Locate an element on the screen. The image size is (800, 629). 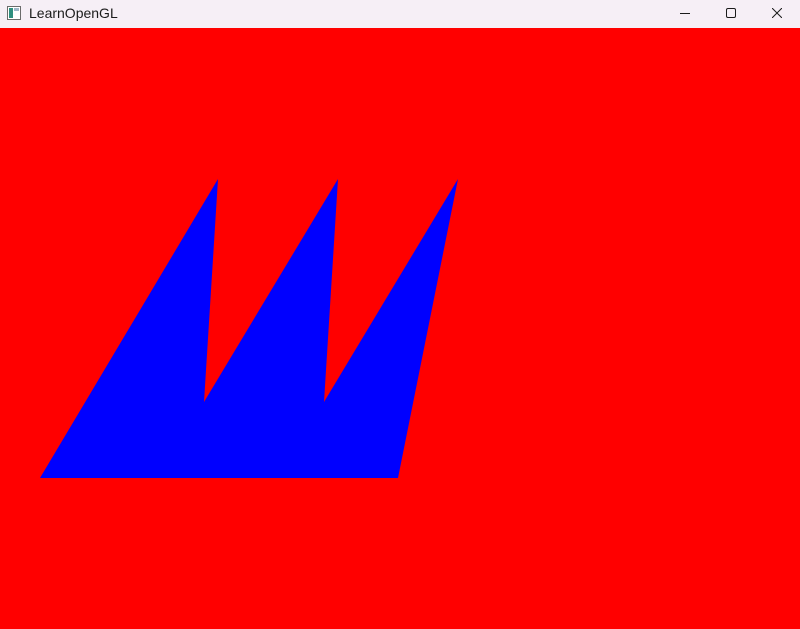
maximize-button is located at coordinates (731, 14).